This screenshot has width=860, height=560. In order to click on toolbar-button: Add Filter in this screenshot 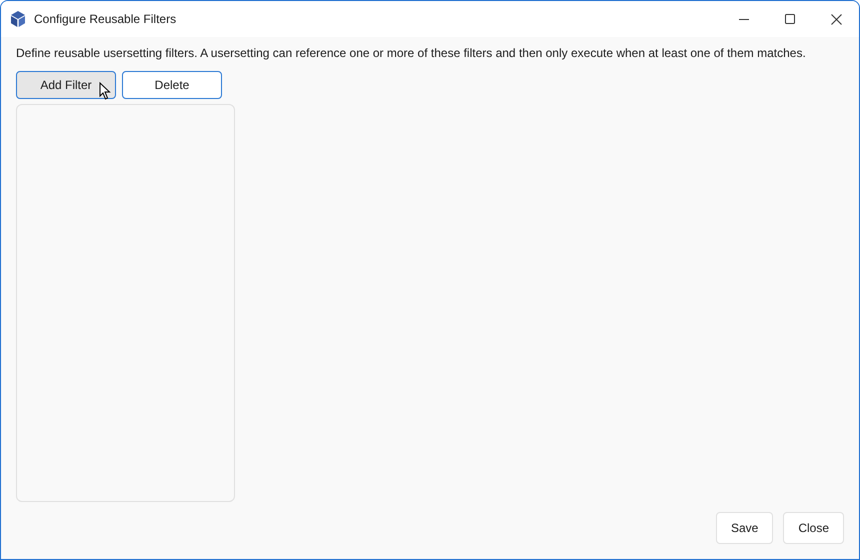, I will do `click(66, 85)`.